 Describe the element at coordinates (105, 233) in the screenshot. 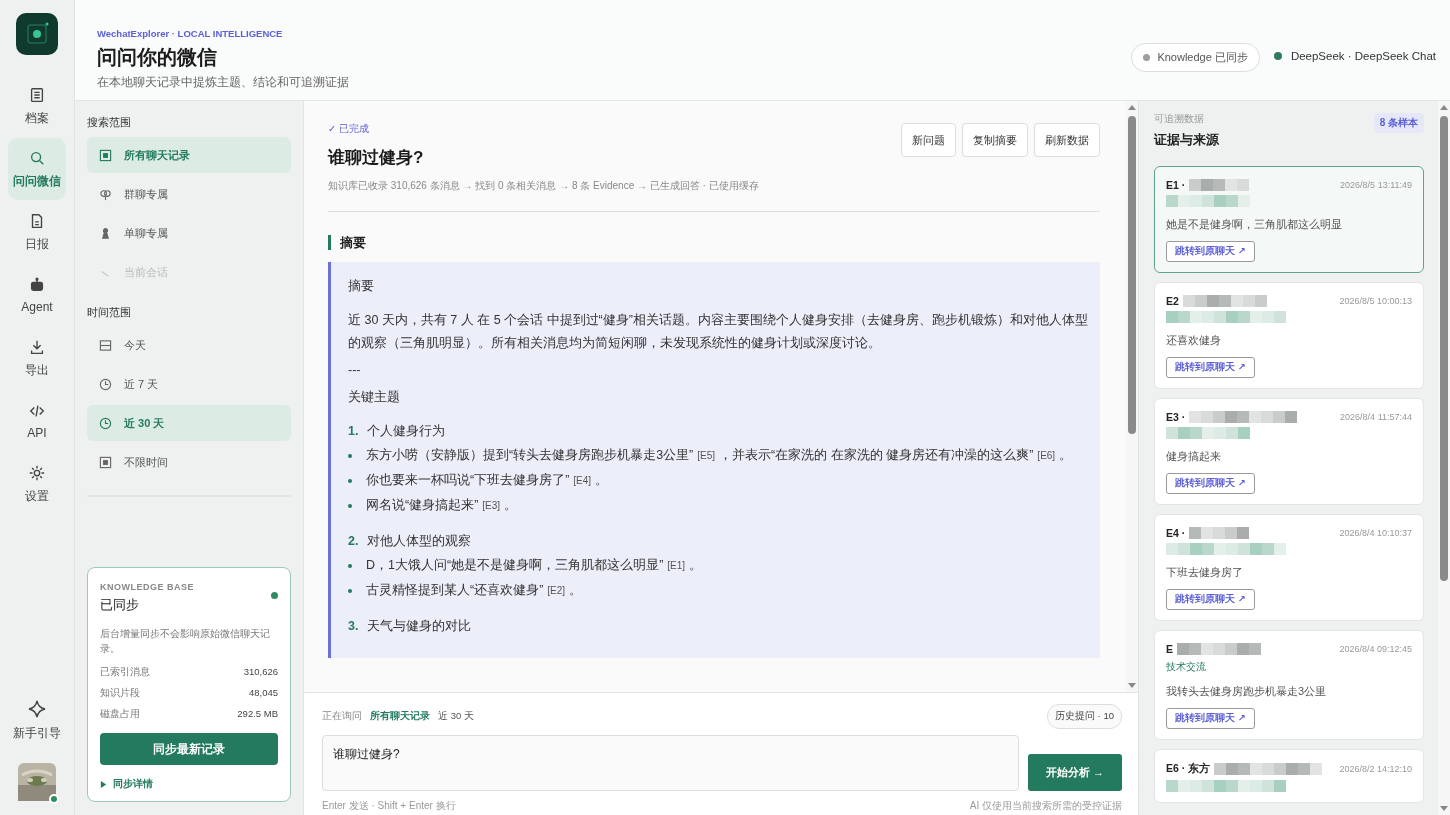

I see `person-icon` at that location.